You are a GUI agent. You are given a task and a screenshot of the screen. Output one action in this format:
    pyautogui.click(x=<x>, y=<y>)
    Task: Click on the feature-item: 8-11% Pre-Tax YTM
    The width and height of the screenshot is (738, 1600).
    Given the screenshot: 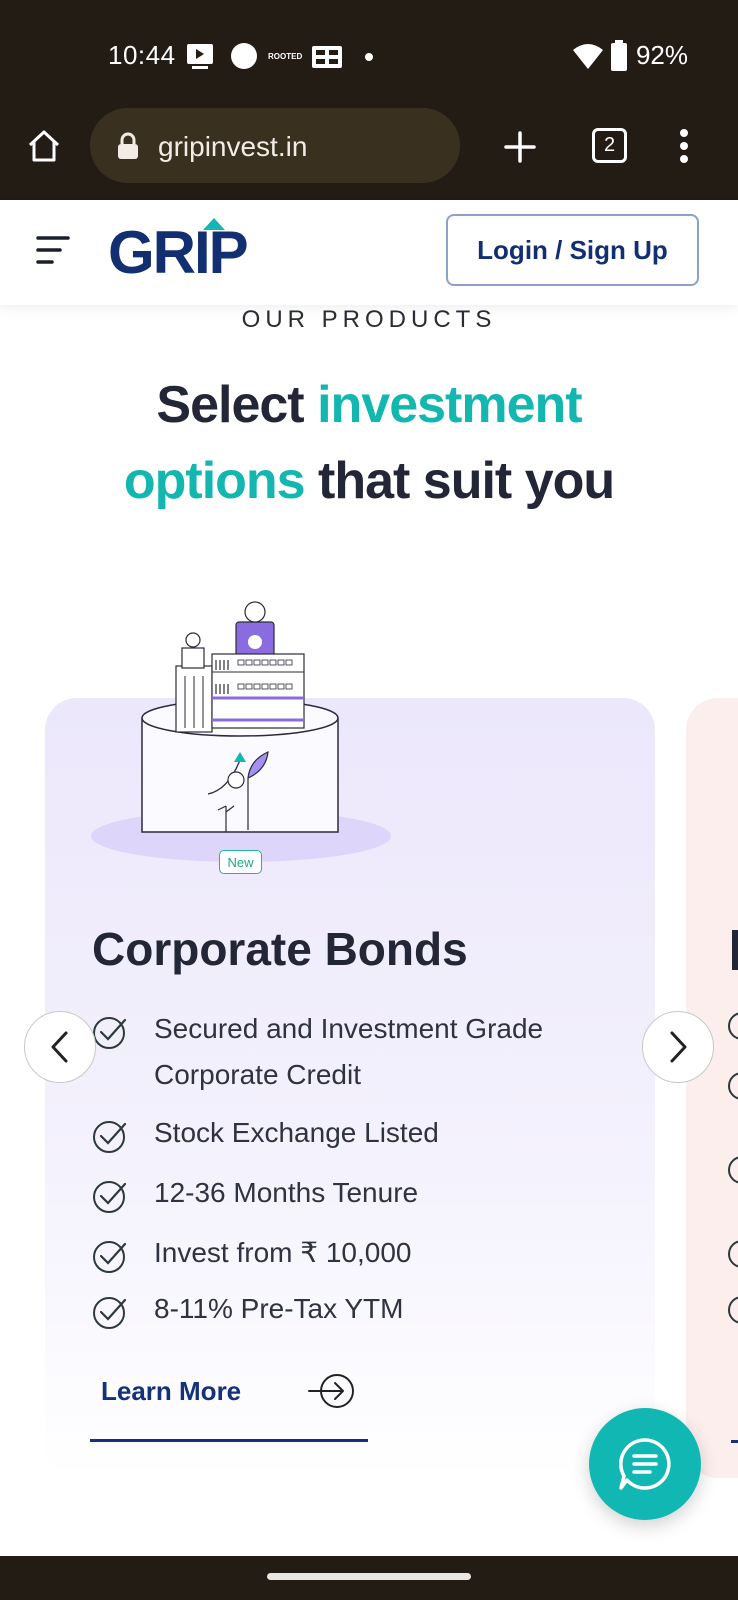 What is the action you would take?
    pyautogui.click(x=247, y=1312)
    